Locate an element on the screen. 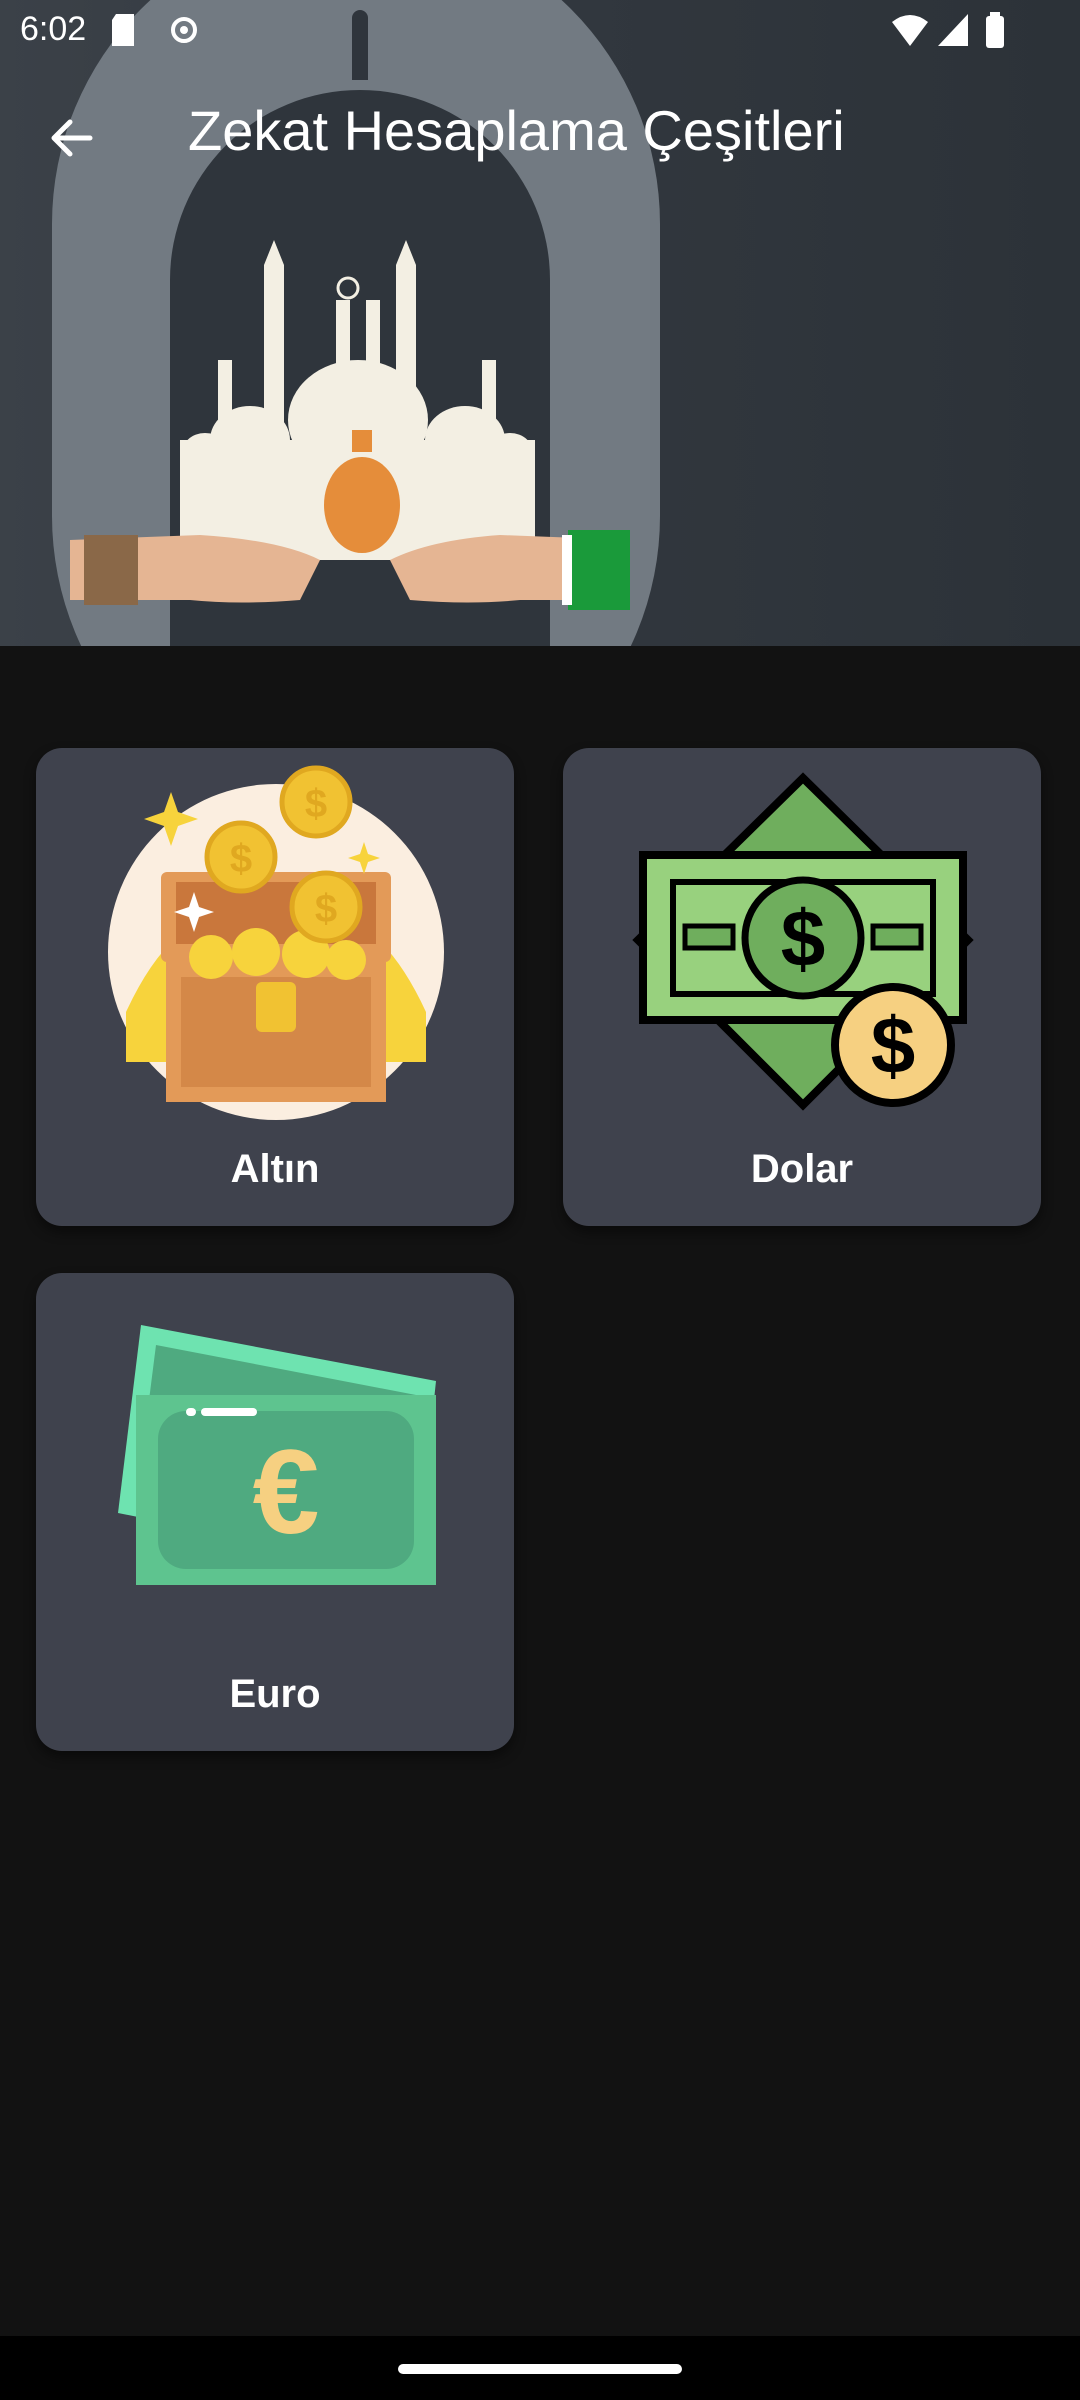  gesture-handle is located at coordinates (540, 2369).